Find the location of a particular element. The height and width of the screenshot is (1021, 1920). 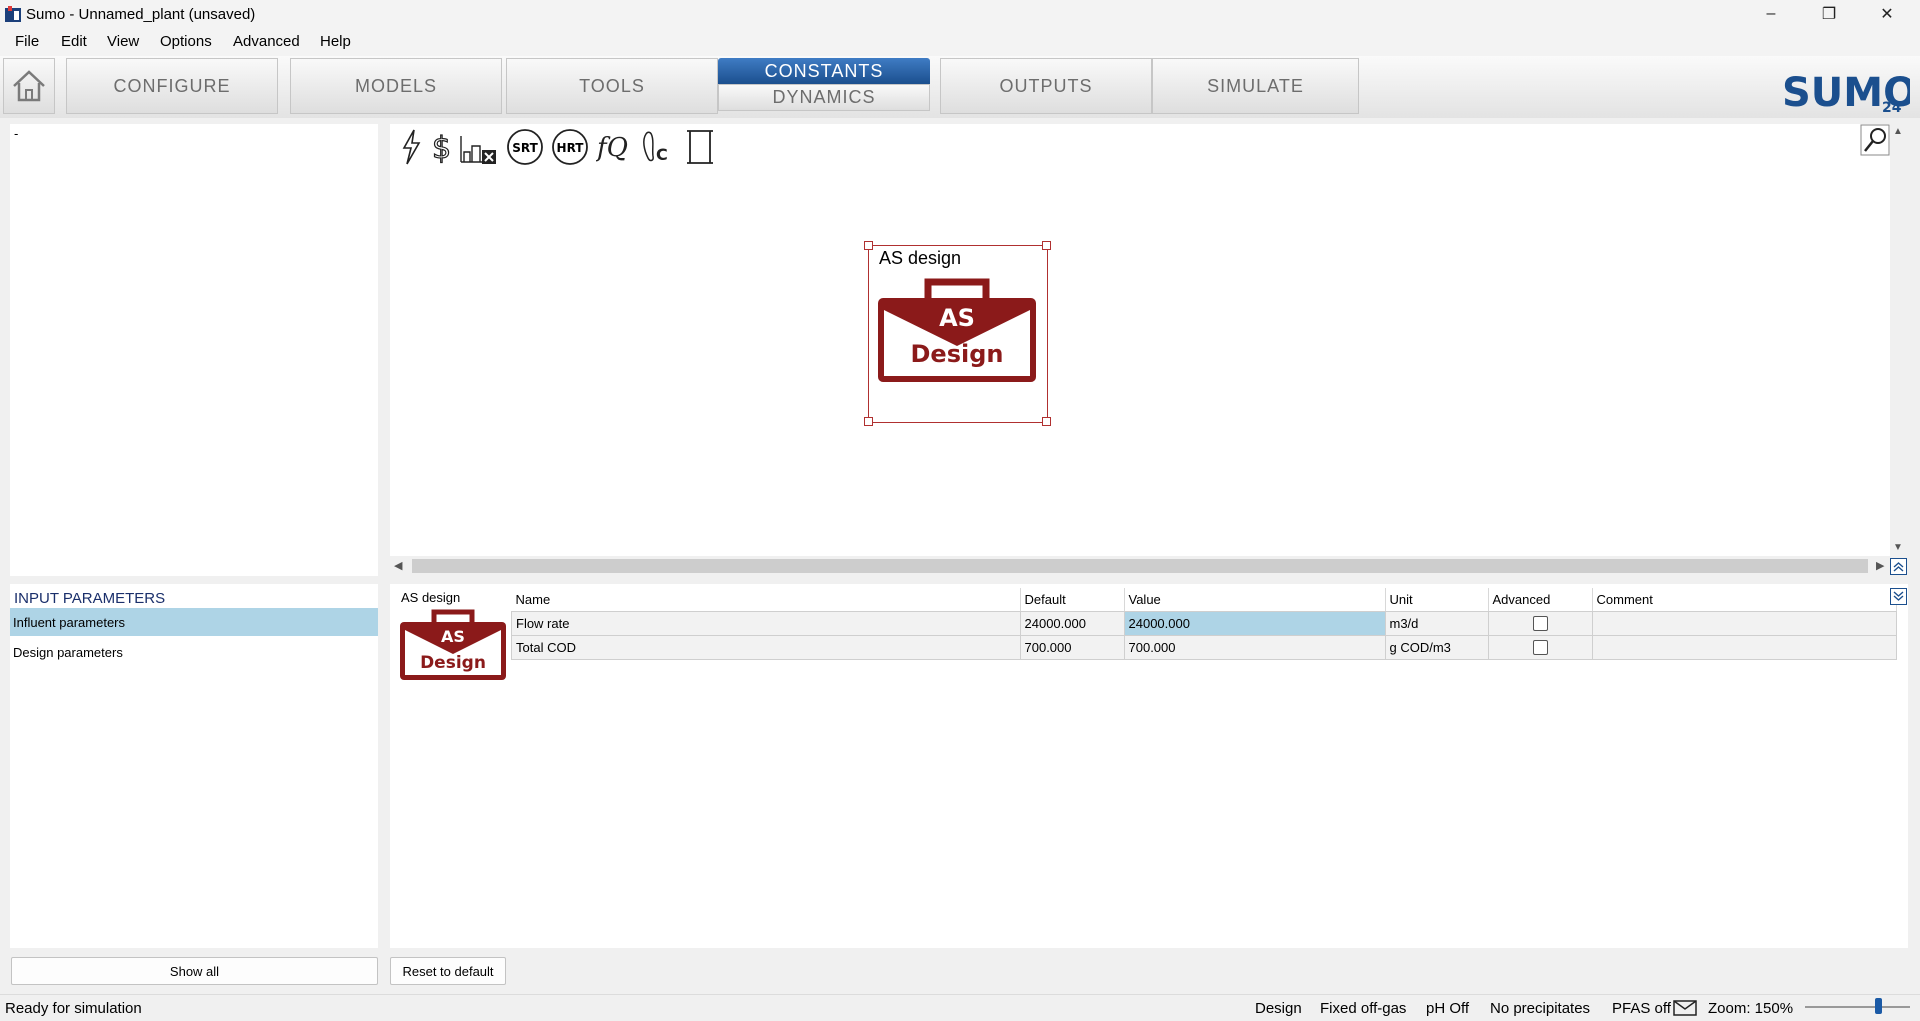

small-icon-line1: AS is located at coordinates (453, 636).